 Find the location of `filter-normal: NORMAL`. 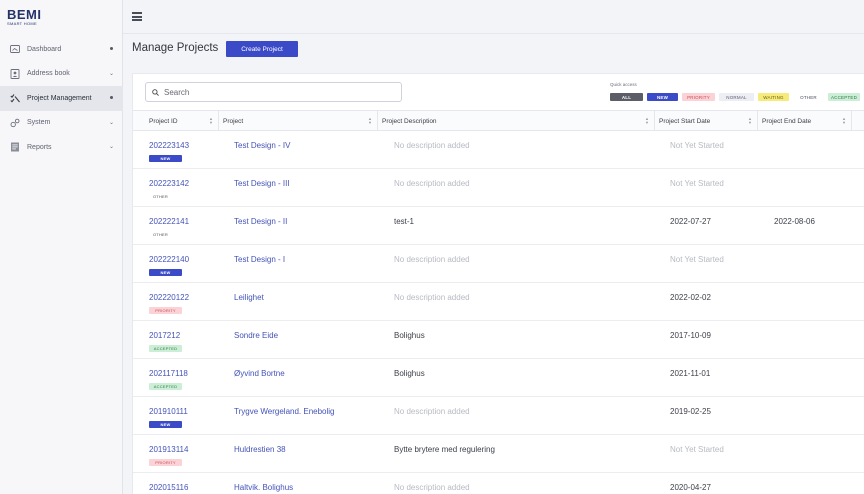

filter-normal: NORMAL is located at coordinates (736, 97).